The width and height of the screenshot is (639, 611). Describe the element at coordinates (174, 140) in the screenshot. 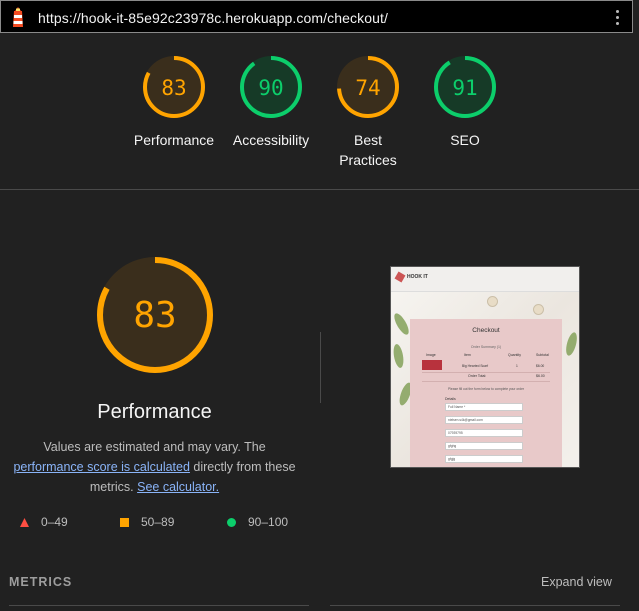

I see `gauge-label: Performance` at that location.